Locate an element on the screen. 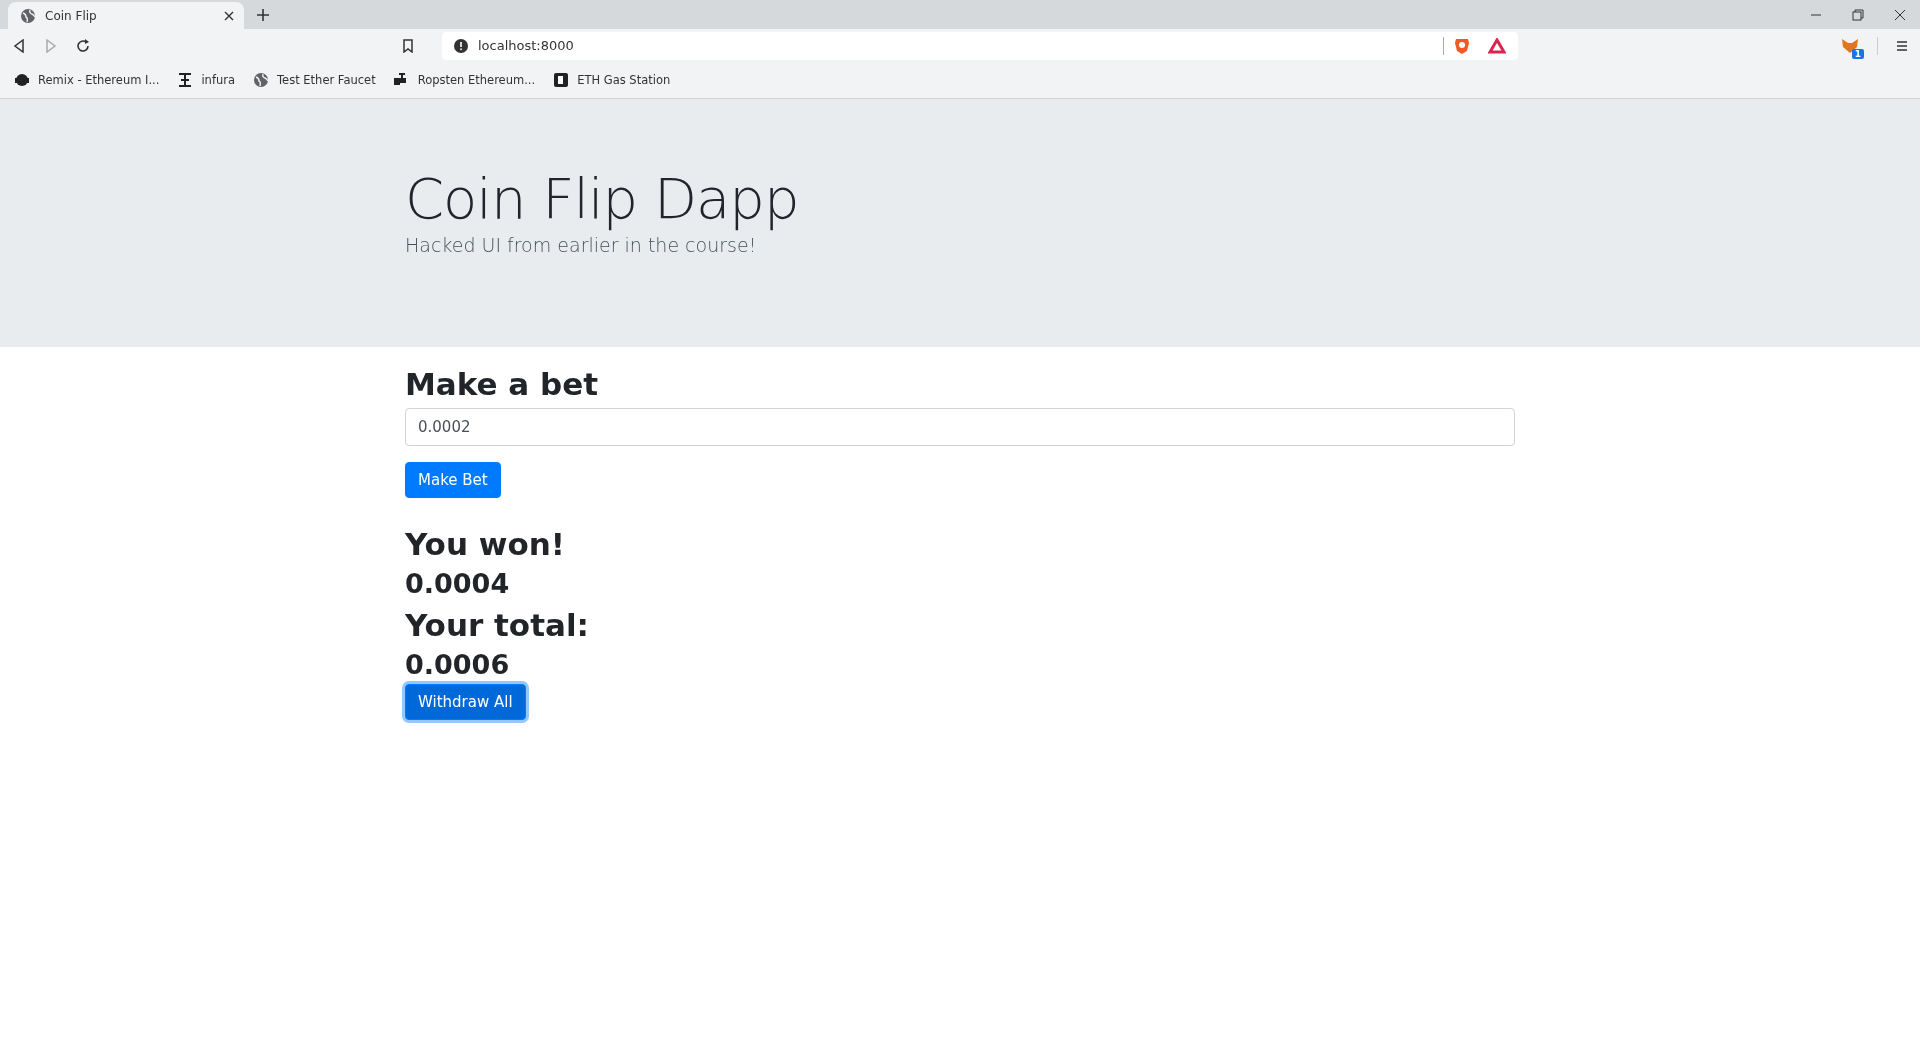 Image resolution: width=1920 pixels, height=1040 pixels. reload-icon is located at coordinates (83, 45).